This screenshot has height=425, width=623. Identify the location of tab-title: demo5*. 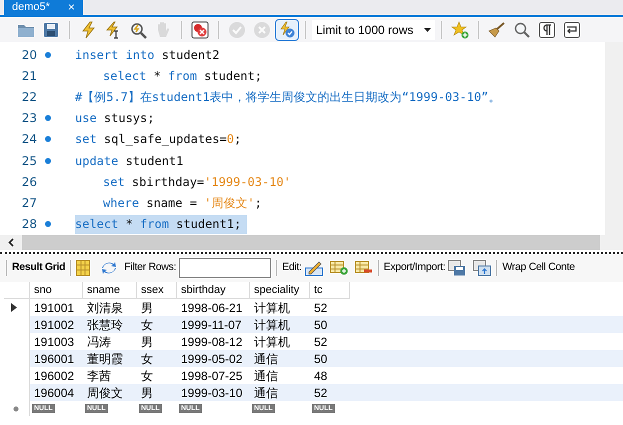
(31, 7).